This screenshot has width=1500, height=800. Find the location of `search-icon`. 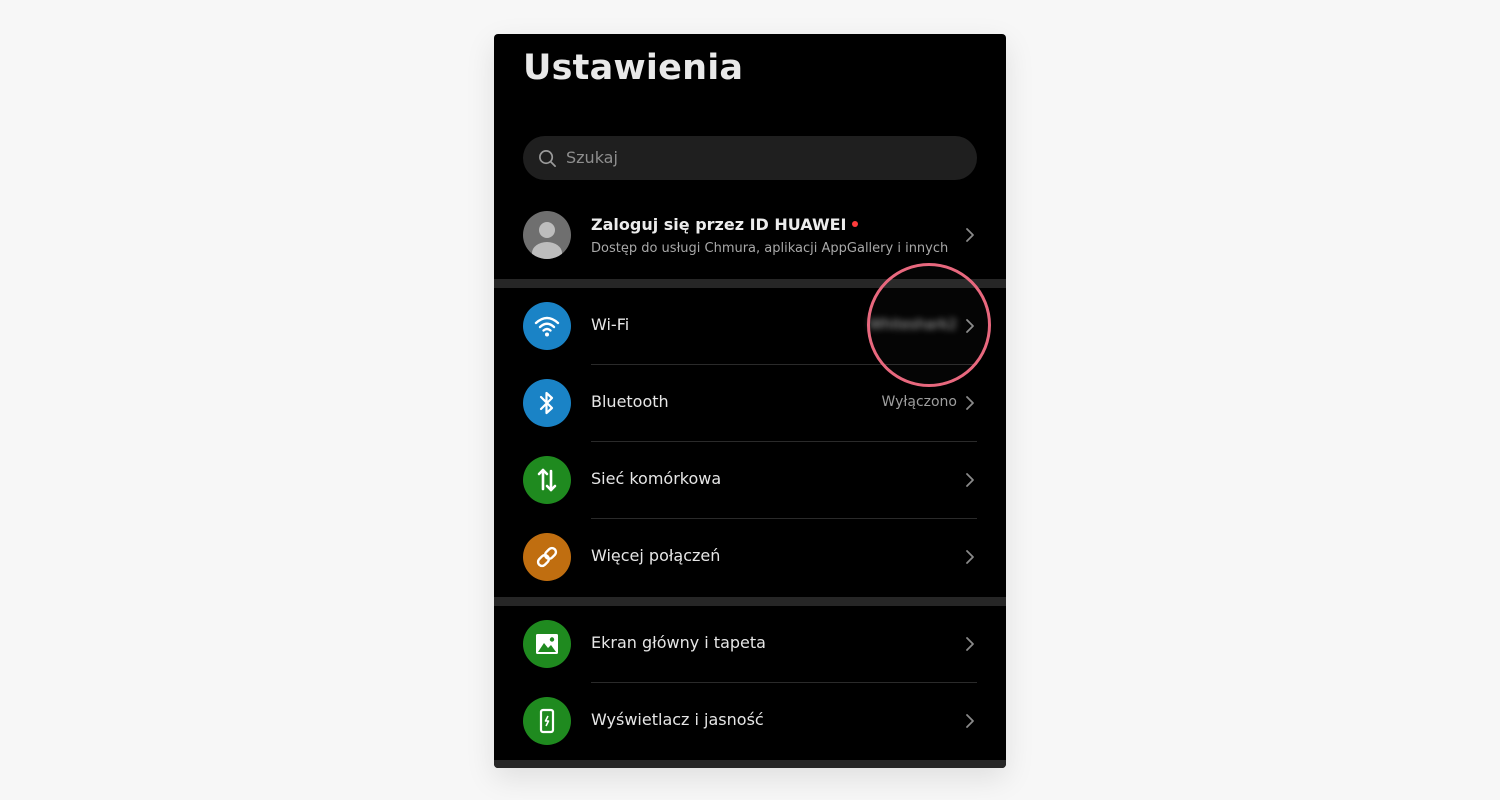

search-icon is located at coordinates (547, 158).